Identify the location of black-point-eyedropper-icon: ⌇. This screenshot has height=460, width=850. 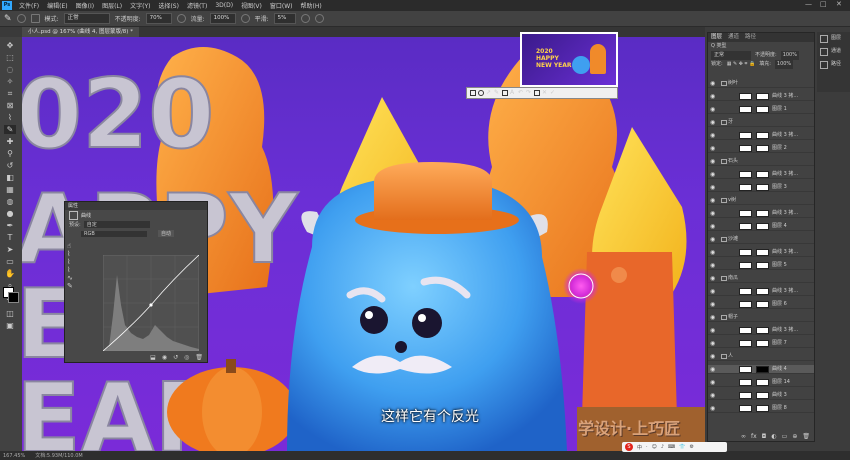
(72, 254).